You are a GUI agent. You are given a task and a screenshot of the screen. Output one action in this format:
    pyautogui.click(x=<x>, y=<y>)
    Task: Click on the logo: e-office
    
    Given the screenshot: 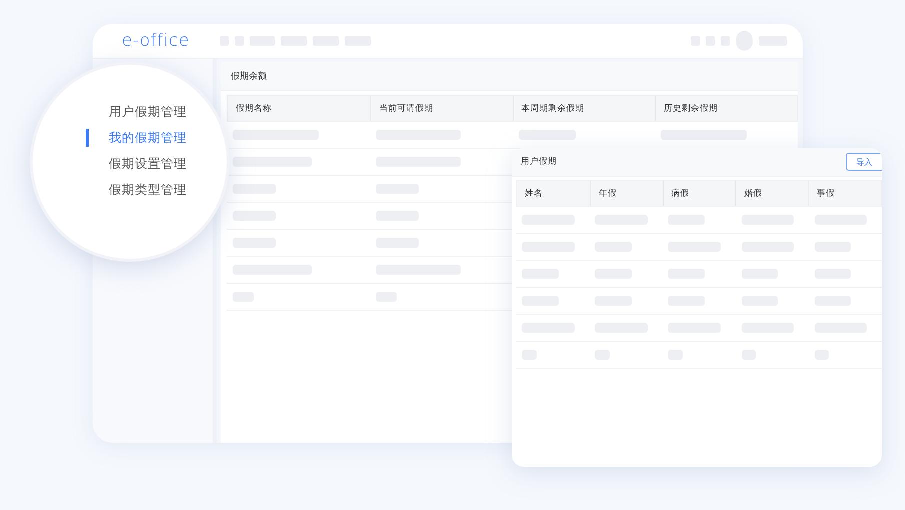 What is the action you would take?
    pyautogui.click(x=156, y=41)
    